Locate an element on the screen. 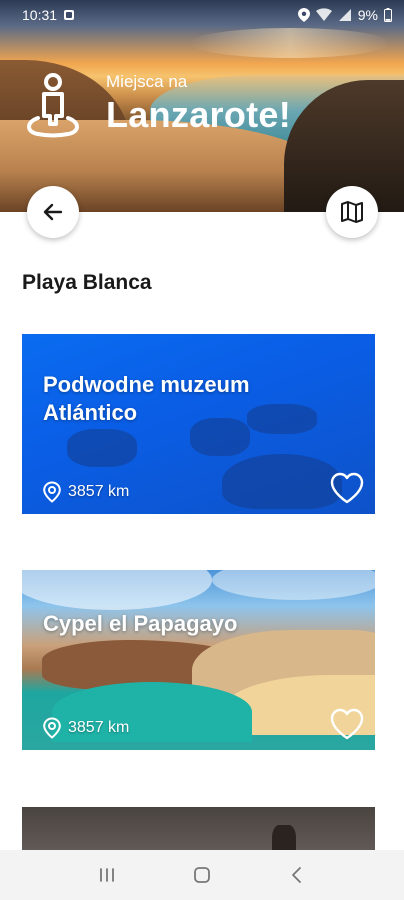 This screenshot has width=404, height=900. system-nav-bar is located at coordinates (202, 875).